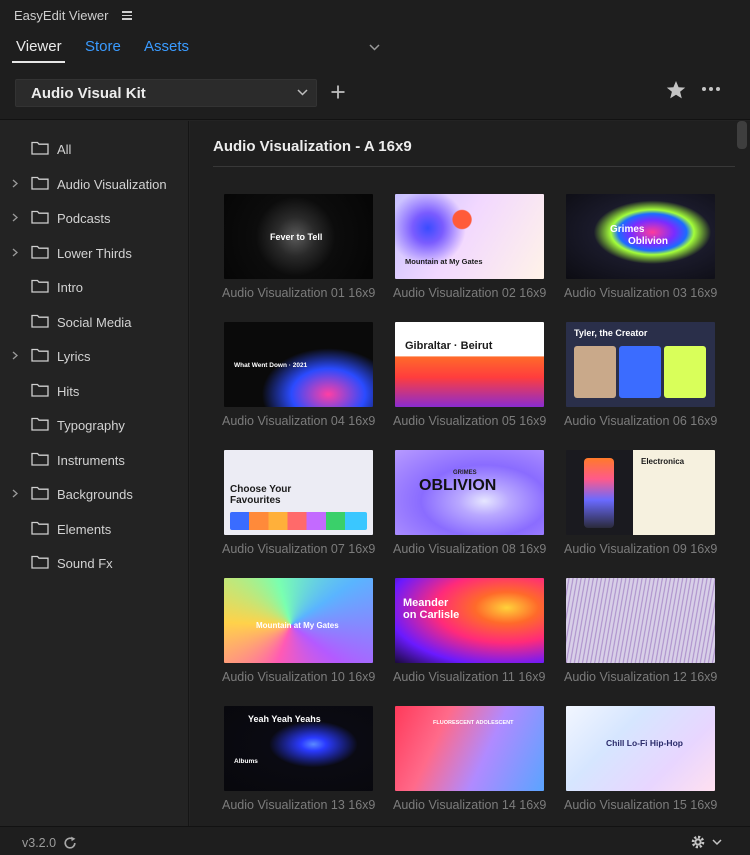 Image resolution: width=750 pixels, height=855 pixels. Describe the element at coordinates (711, 89) in the screenshot. I see `more-options-icon` at that location.